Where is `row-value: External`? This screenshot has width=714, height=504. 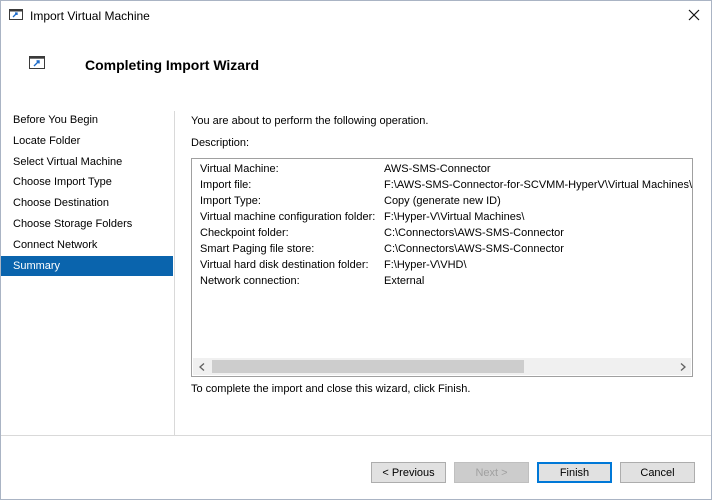
row-value: External is located at coordinates (404, 281).